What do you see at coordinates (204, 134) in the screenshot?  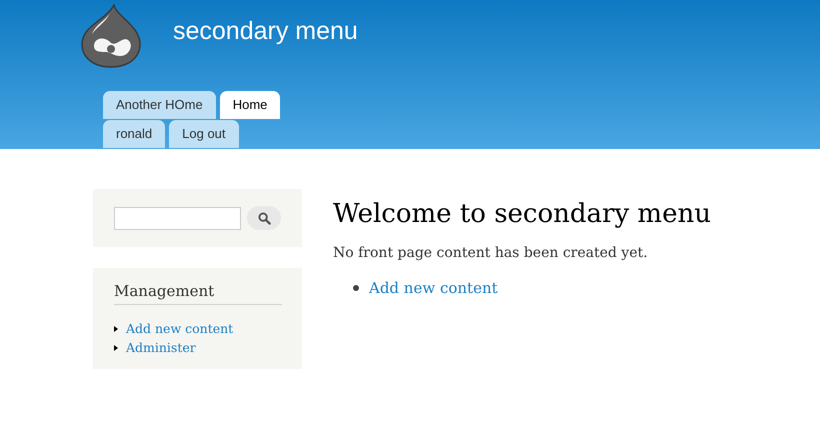 I see `menu-tab: Log out` at bounding box center [204, 134].